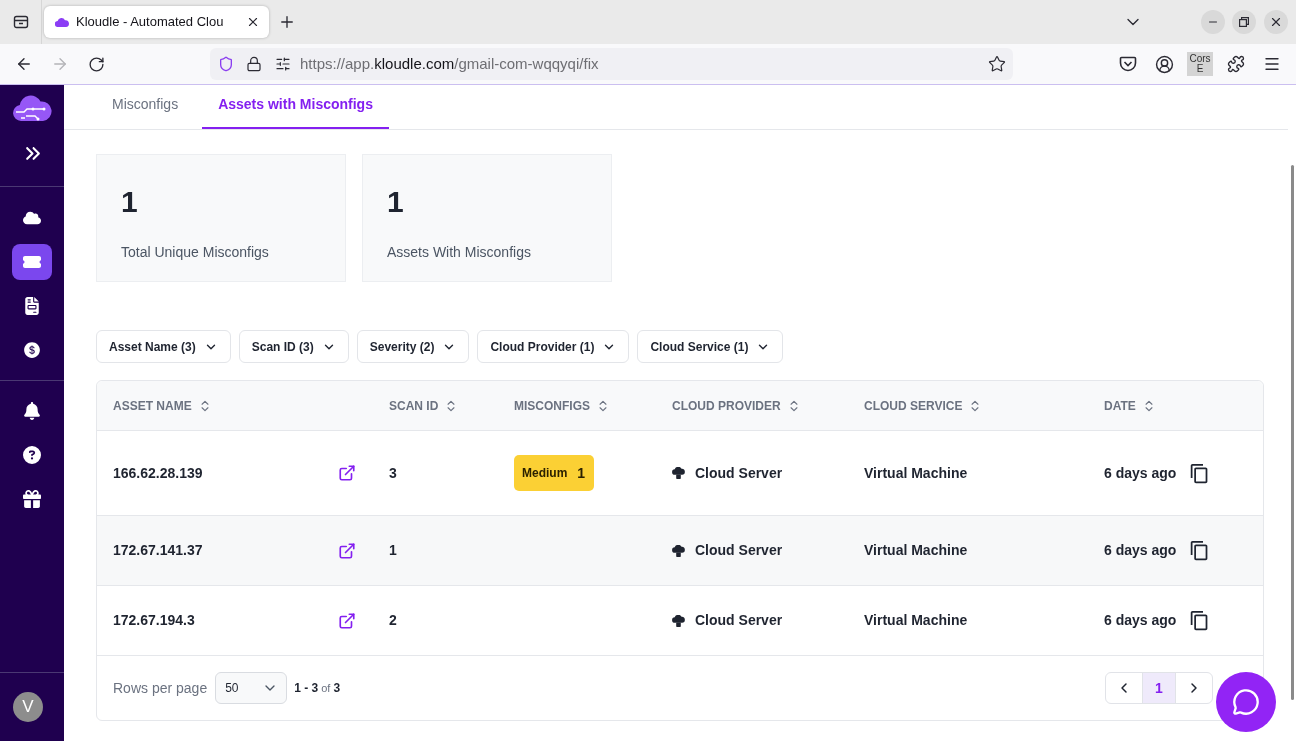 This screenshot has width=1296, height=741. What do you see at coordinates (553, 346) in the screenshot?
I see `filter-dropdown: Cloud Provider (1)` at bounding box center [553, 346].